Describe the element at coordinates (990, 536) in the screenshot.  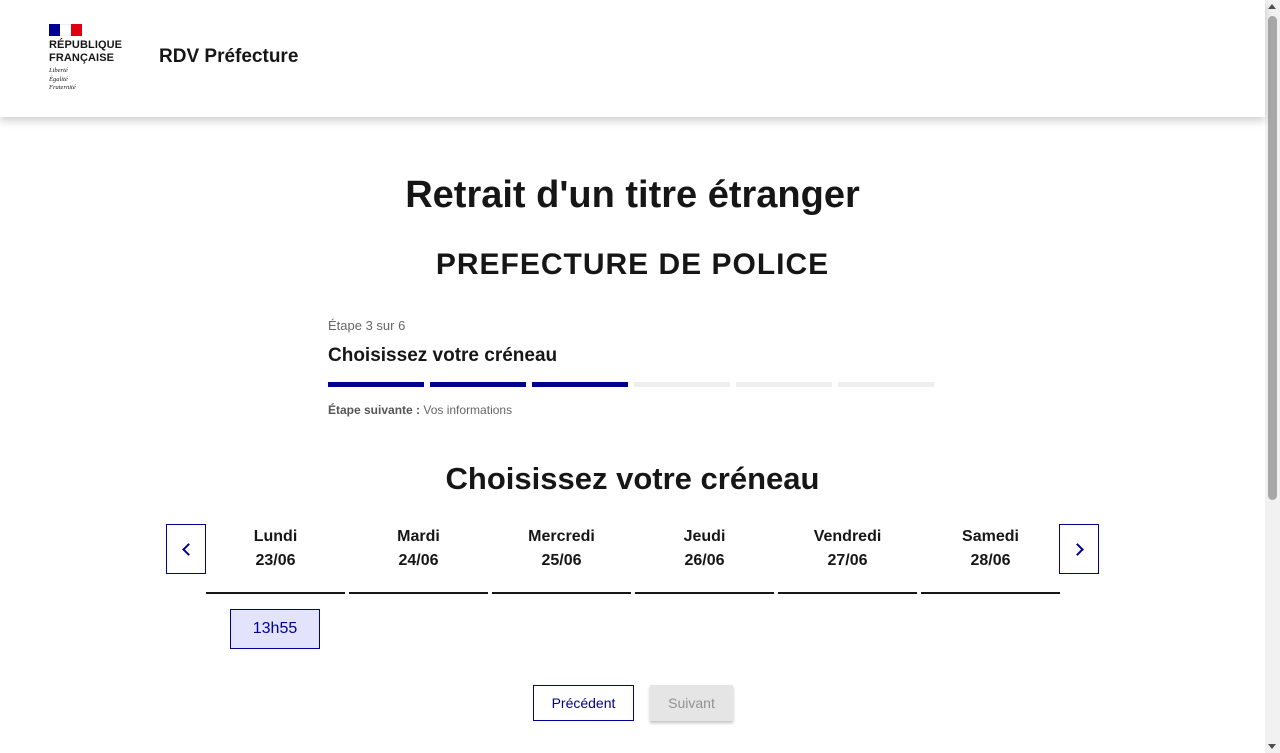
I see `day-name: Samedi` at that location.